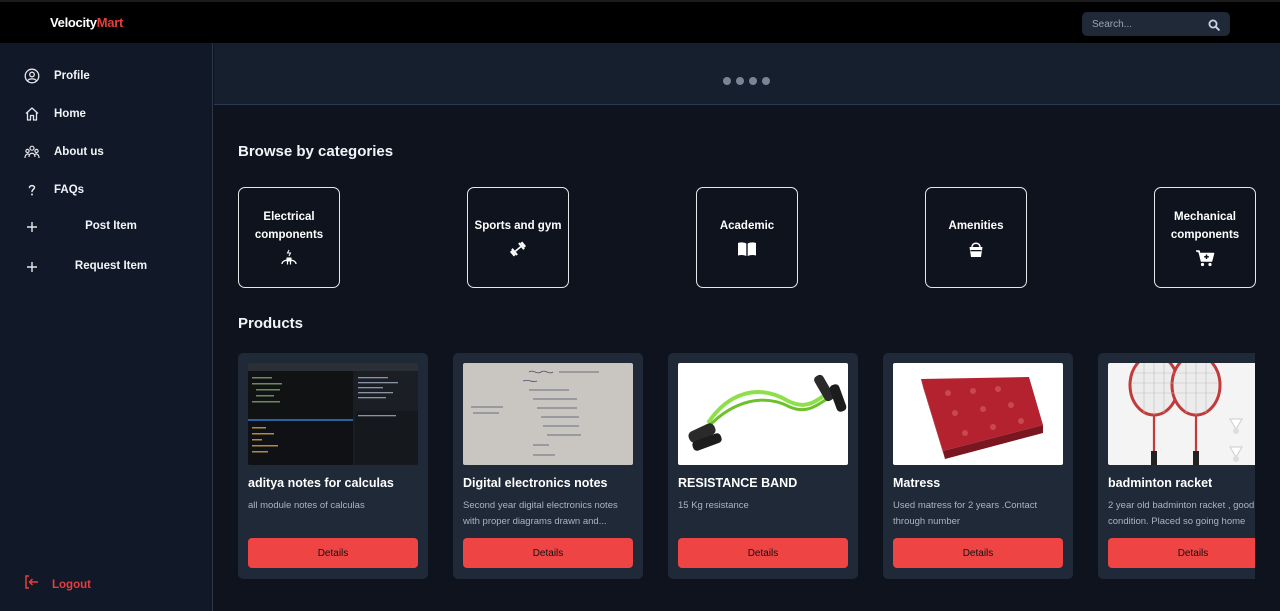 The image size is (1280, 611). What do you see at coordinates (53, 190) in the screenshot?
I see `sidebar-item-faqs: FAQs` at bounding box center [53, 190].